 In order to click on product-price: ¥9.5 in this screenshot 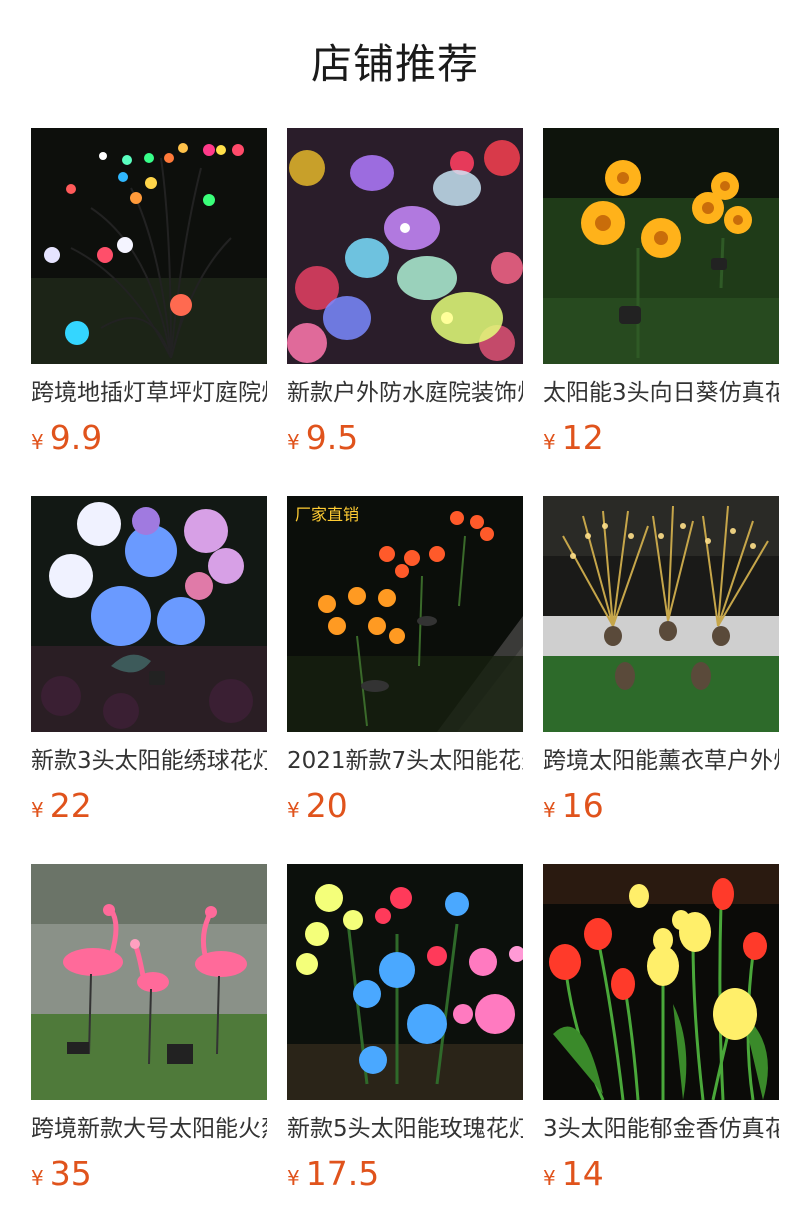, I will do `click(322, 438)`.